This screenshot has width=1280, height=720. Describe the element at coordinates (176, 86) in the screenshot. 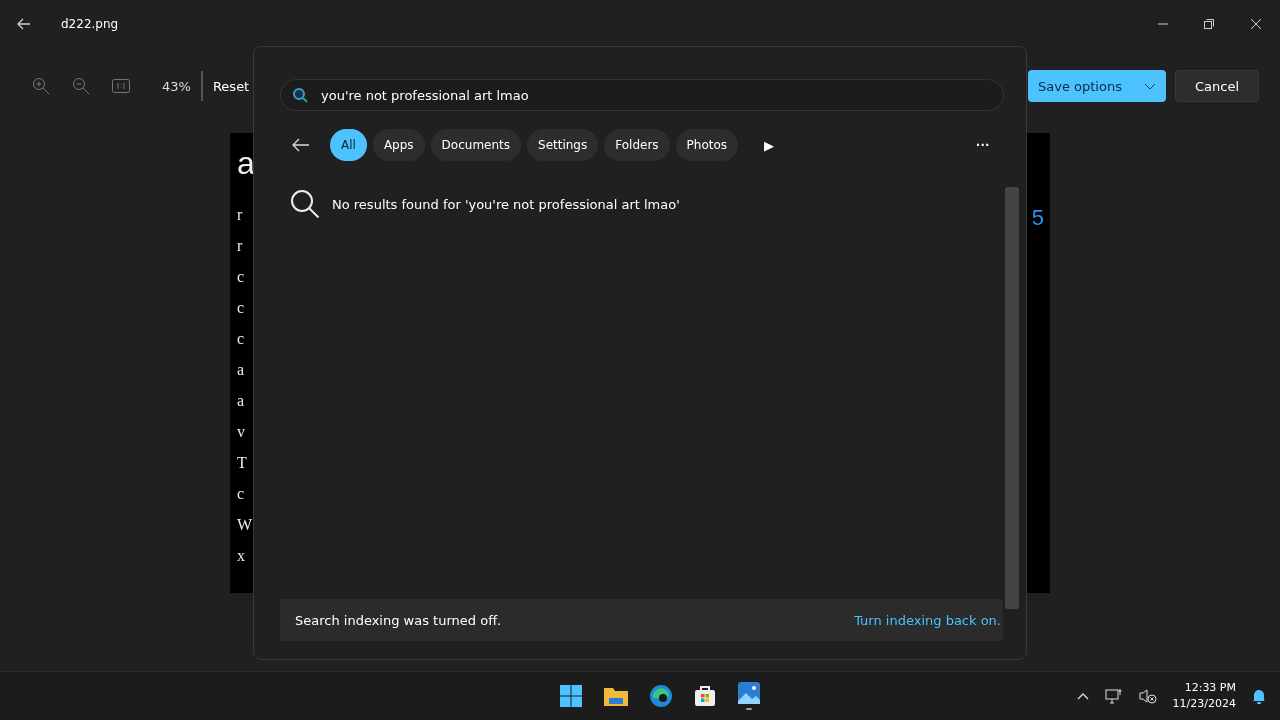

I see `zoom-percentage: 43%` at that location.